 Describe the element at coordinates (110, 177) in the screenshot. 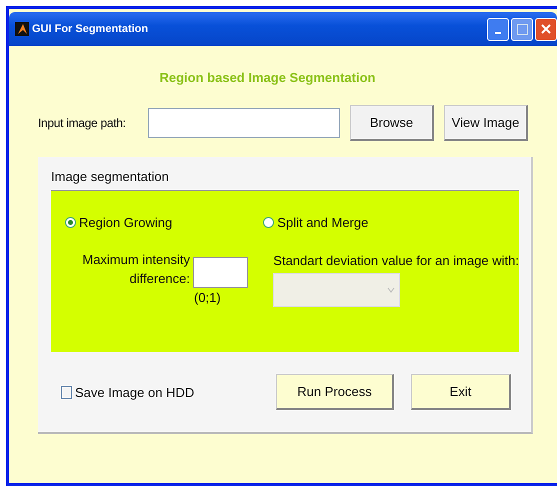

I see `panel-title: Image segmentation` at that location.